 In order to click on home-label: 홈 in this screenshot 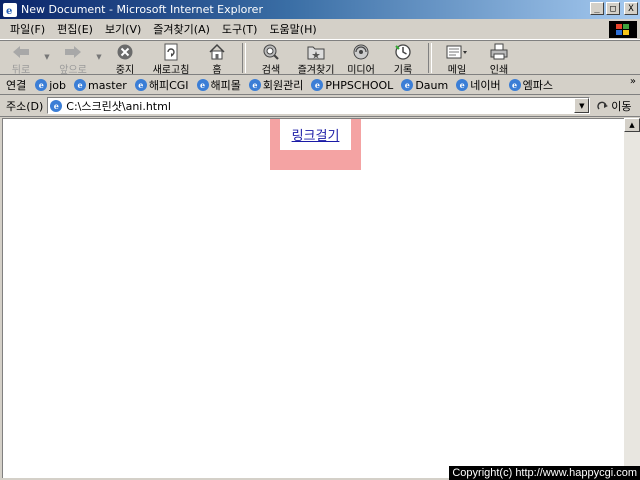, I will do `click(217, 70)`.